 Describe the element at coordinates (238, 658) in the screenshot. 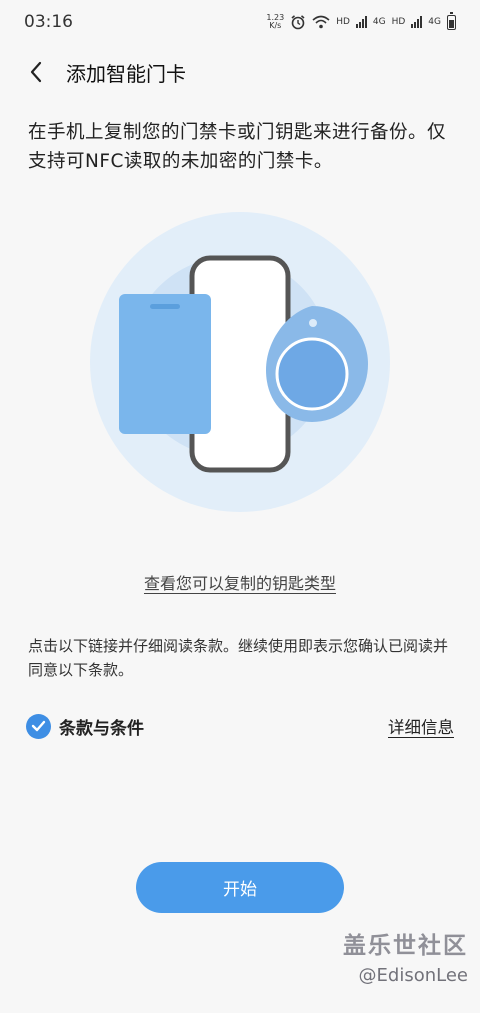

I see `terms-description: 点击以下链接并仔细阅读条款。继续使用即表示您确认已阅读并同意以下条款。` at that location.